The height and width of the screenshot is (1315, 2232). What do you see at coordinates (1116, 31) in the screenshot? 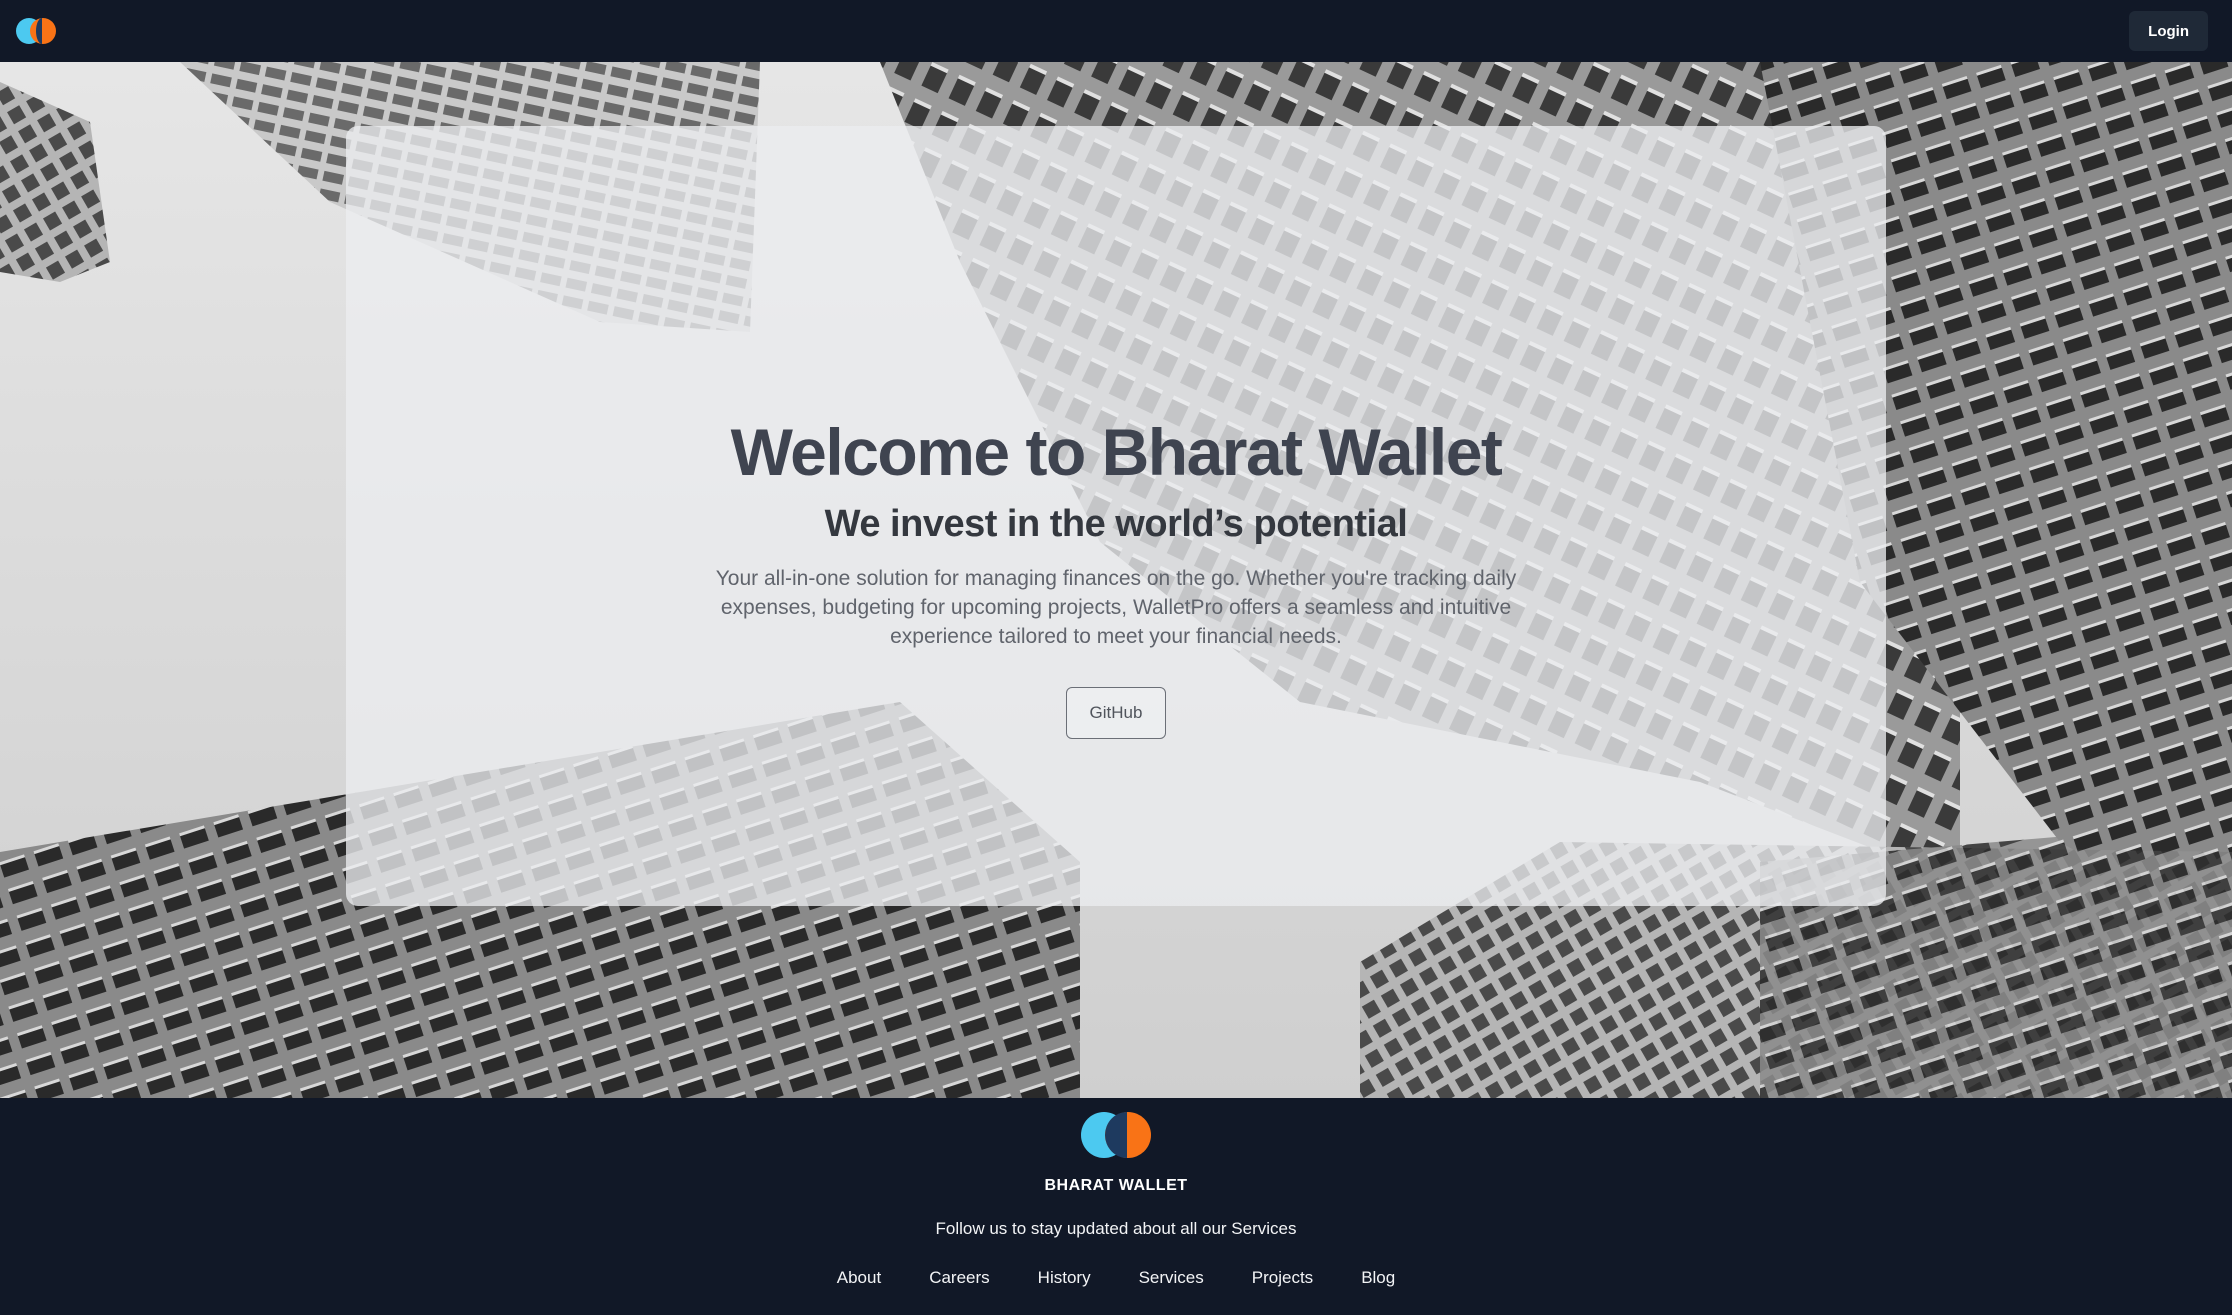
I see `navbar: Login` at bounding box center [1116, 31].